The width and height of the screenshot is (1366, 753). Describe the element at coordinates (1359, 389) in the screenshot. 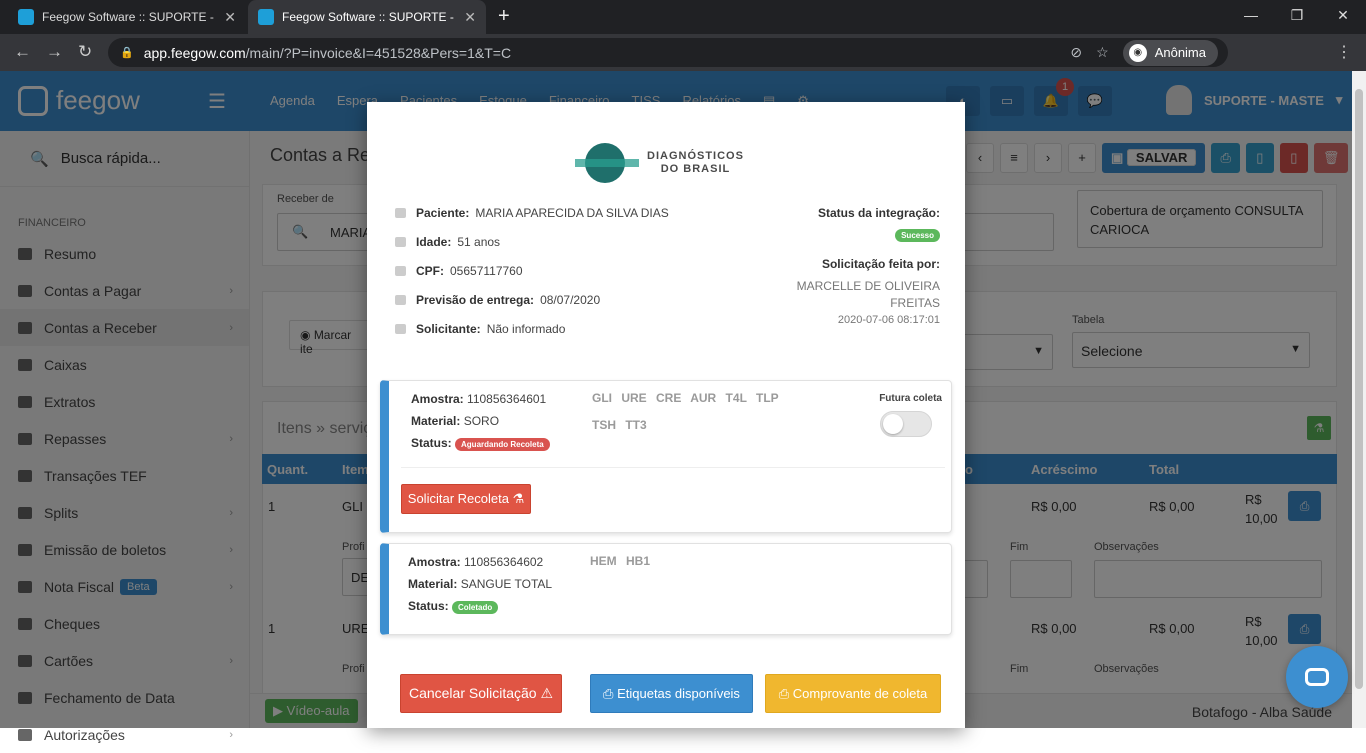

I see `scrollbar-thumb` at that location.